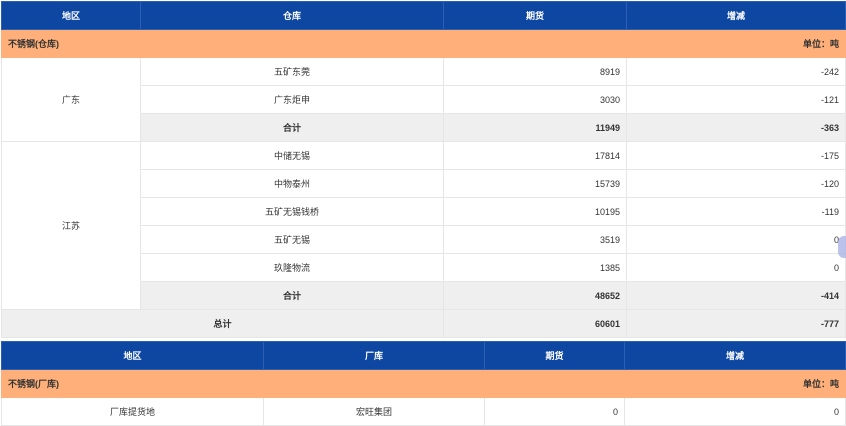  I want to click on total-row: 总计 60601 -777, so click(423, 323).